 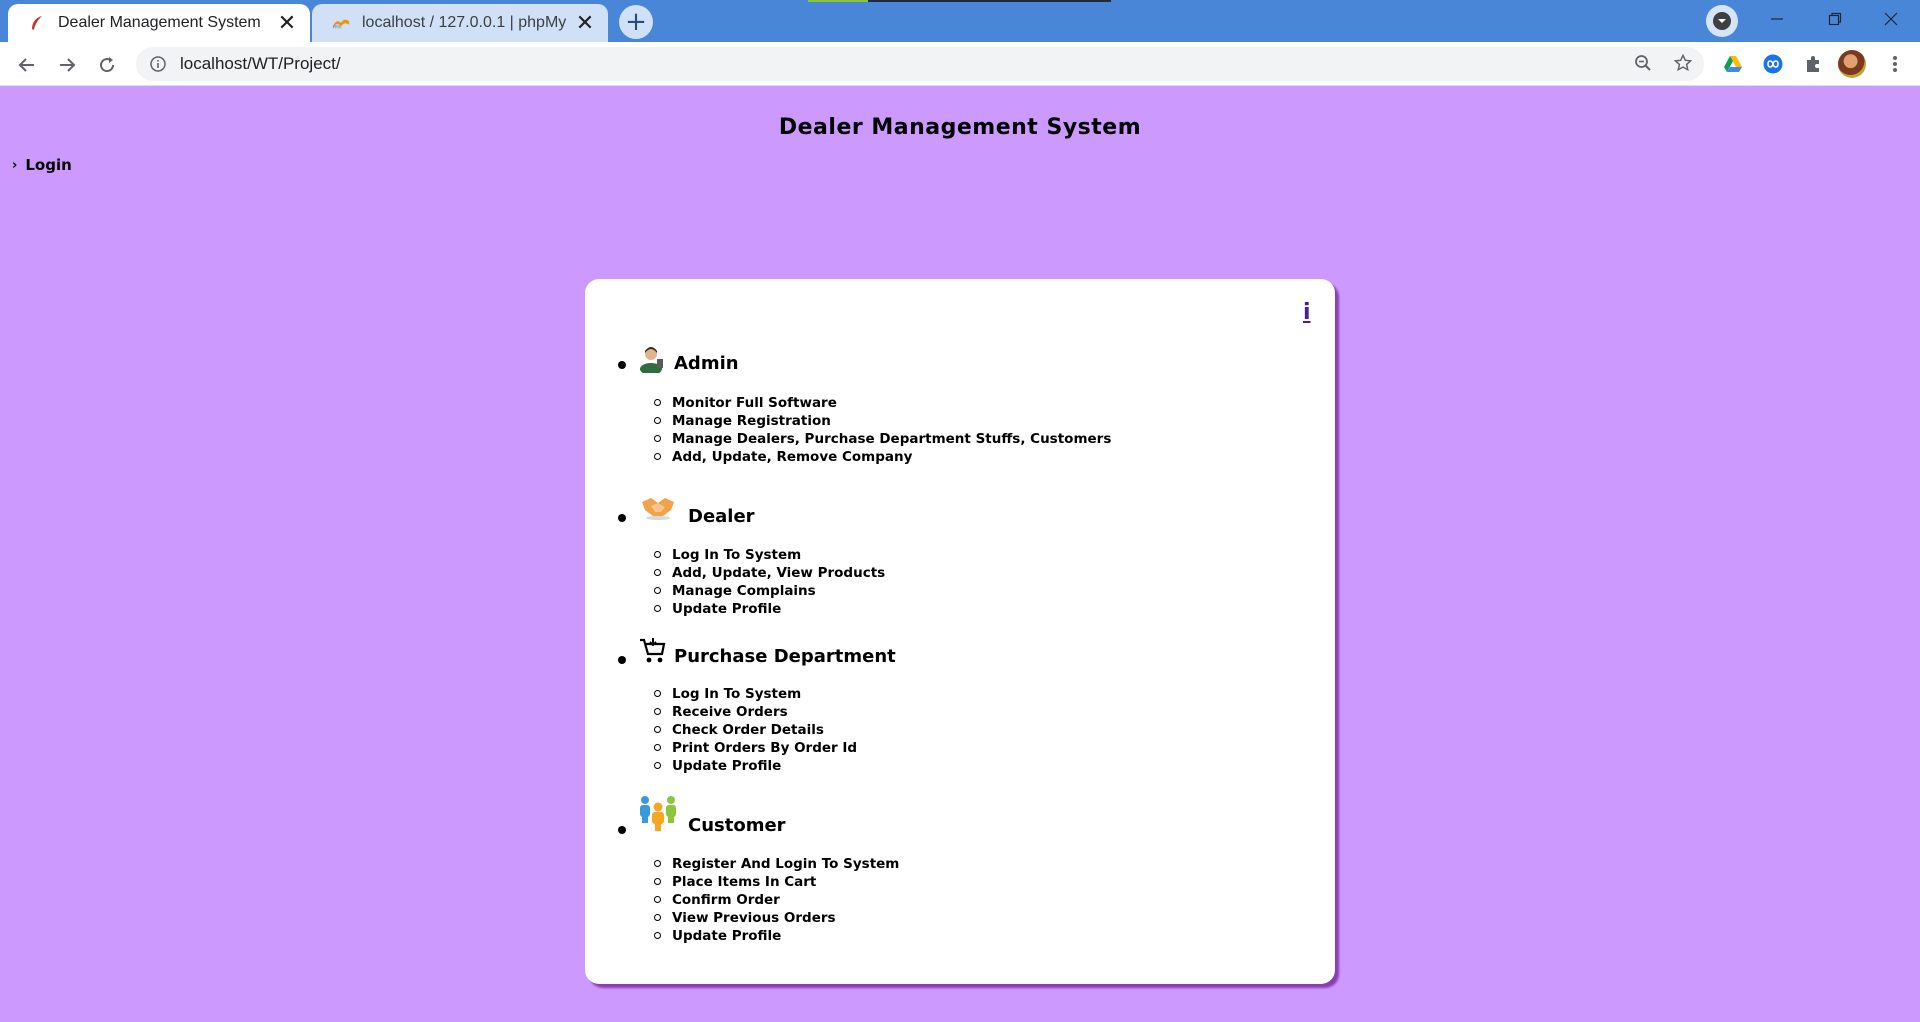 What do you see at coordinates (1777, 19) in the screenshot?
I see `minimize-window-icon` at bounding box center [1777, 19].